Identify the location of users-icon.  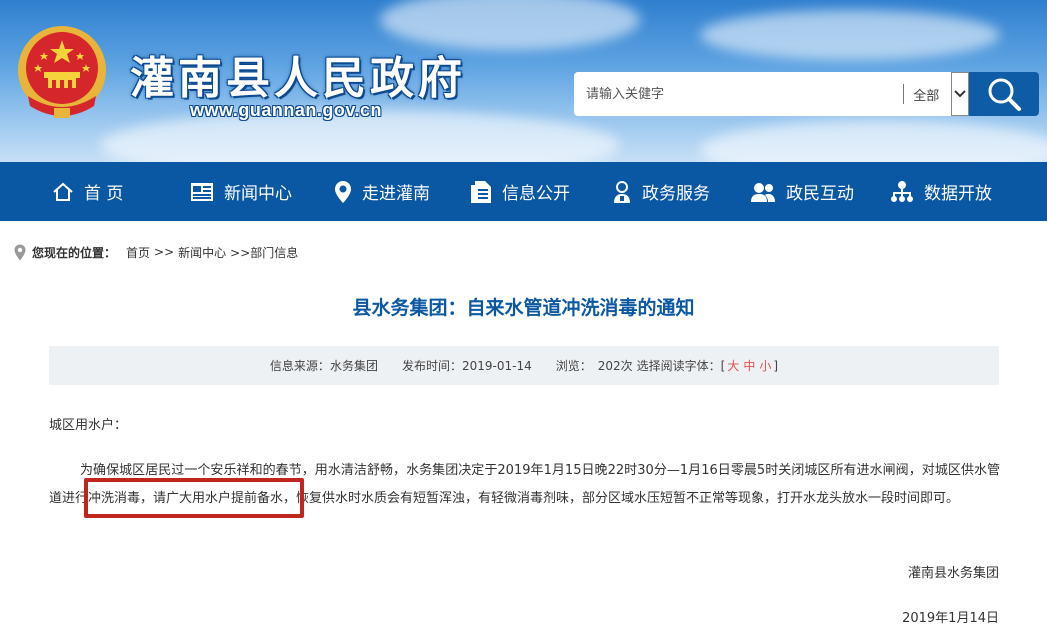
(763, 192).